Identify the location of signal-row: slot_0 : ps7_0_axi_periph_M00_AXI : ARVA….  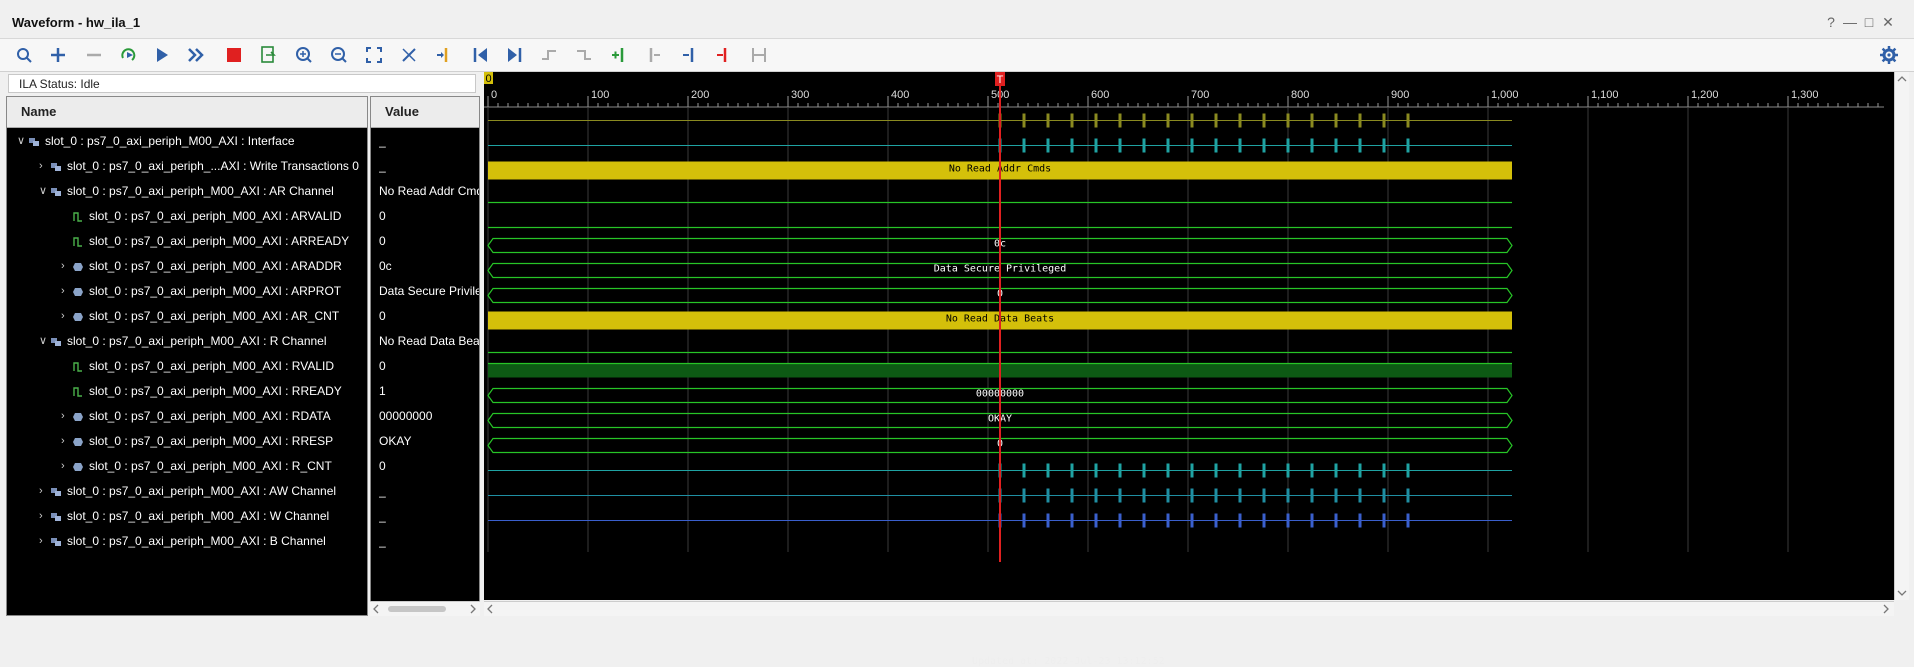
(187, 216).